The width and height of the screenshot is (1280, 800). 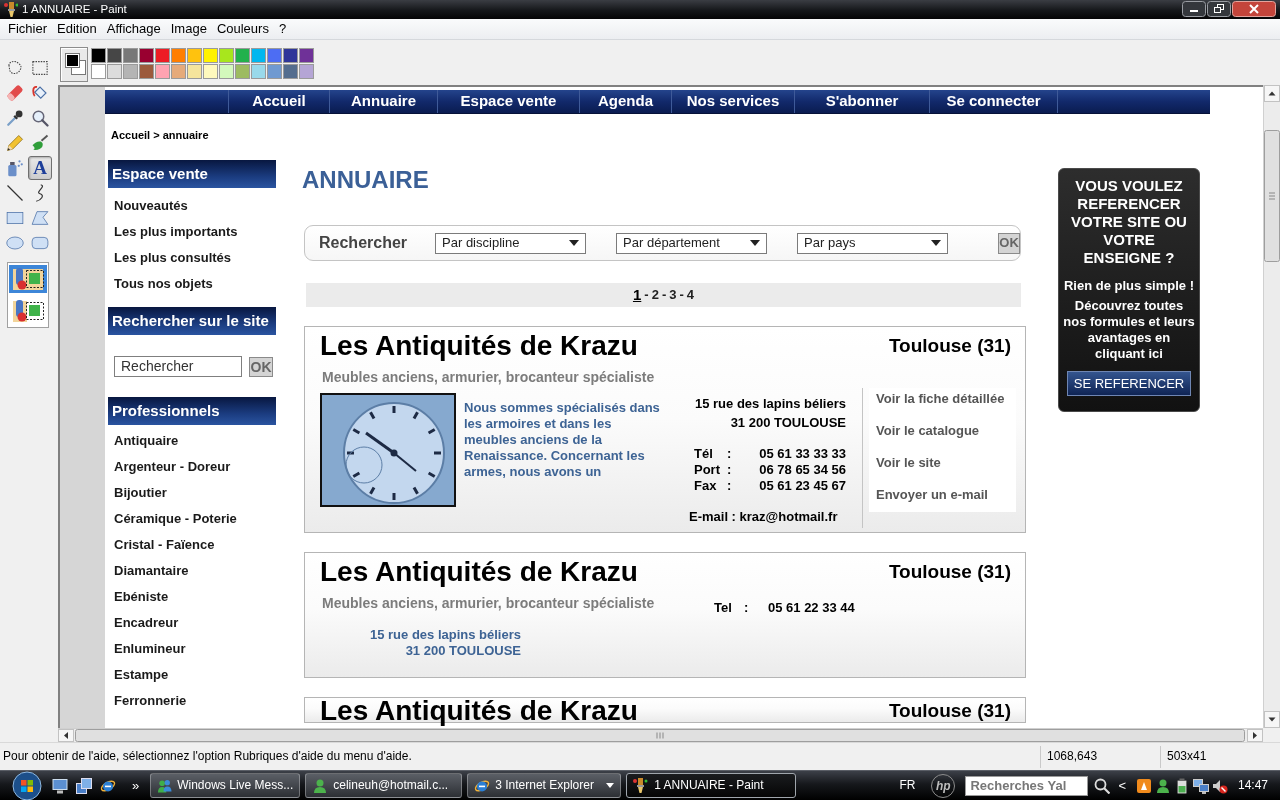 I want to click on page-link: 3, so click(x=673, y=295).